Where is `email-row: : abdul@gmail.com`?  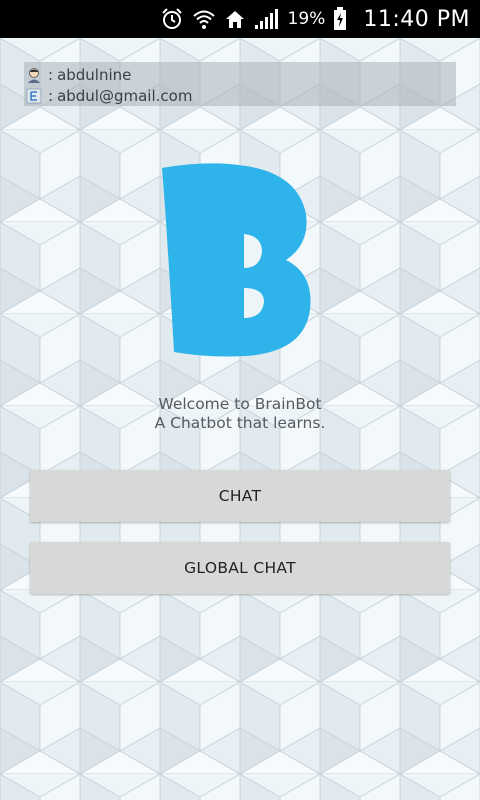 email-row: : abdul@gmail.com is located at coordinates (241, 95).